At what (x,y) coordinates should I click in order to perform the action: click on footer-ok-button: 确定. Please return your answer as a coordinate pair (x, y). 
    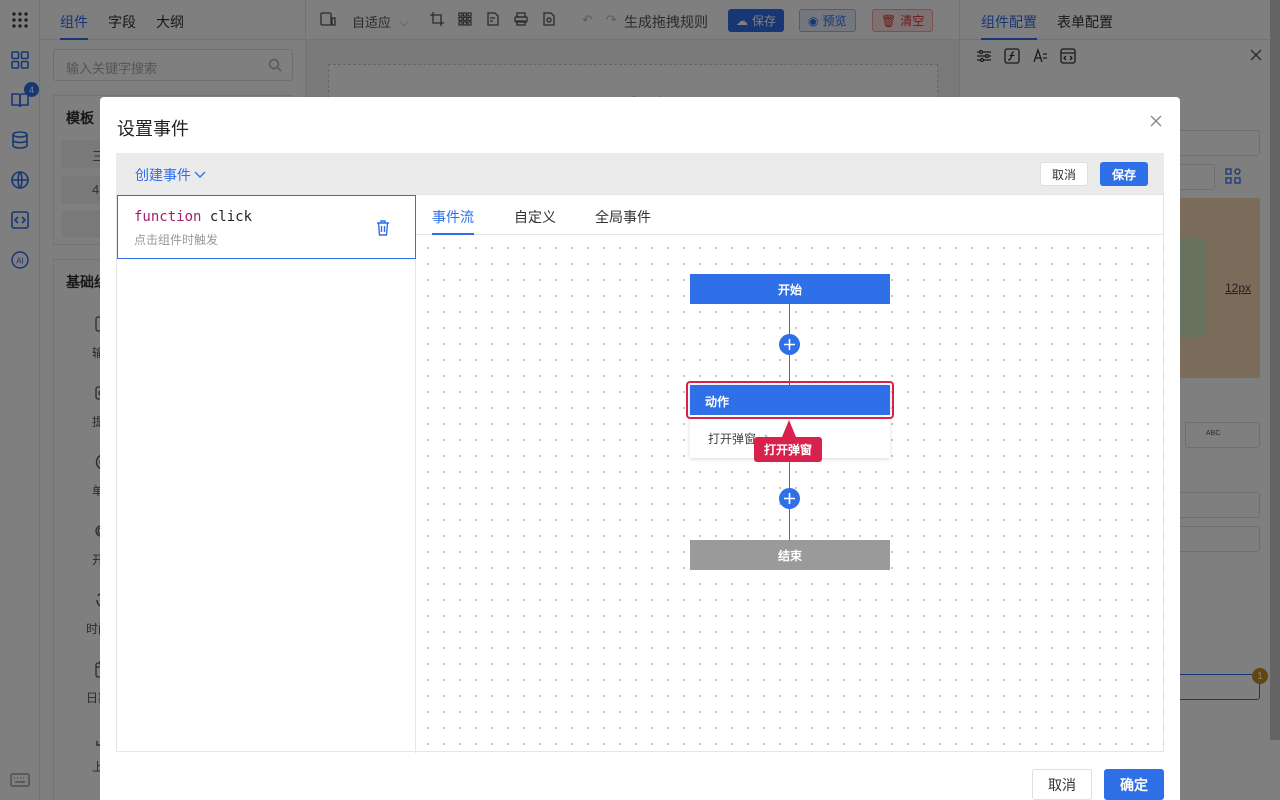
    Looking at the image, I should click on (1134, 784).